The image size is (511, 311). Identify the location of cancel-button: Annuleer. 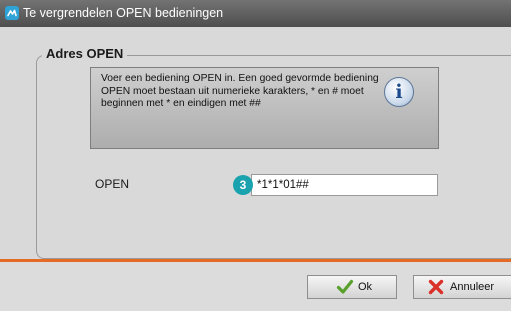
(462, 287).